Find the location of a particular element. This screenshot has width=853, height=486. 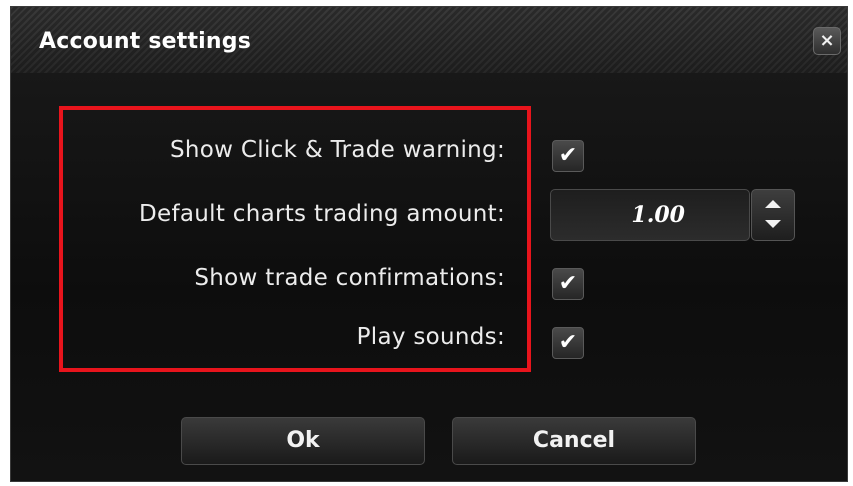

title-bar: Account settings × is located at coordinates (429, 40).